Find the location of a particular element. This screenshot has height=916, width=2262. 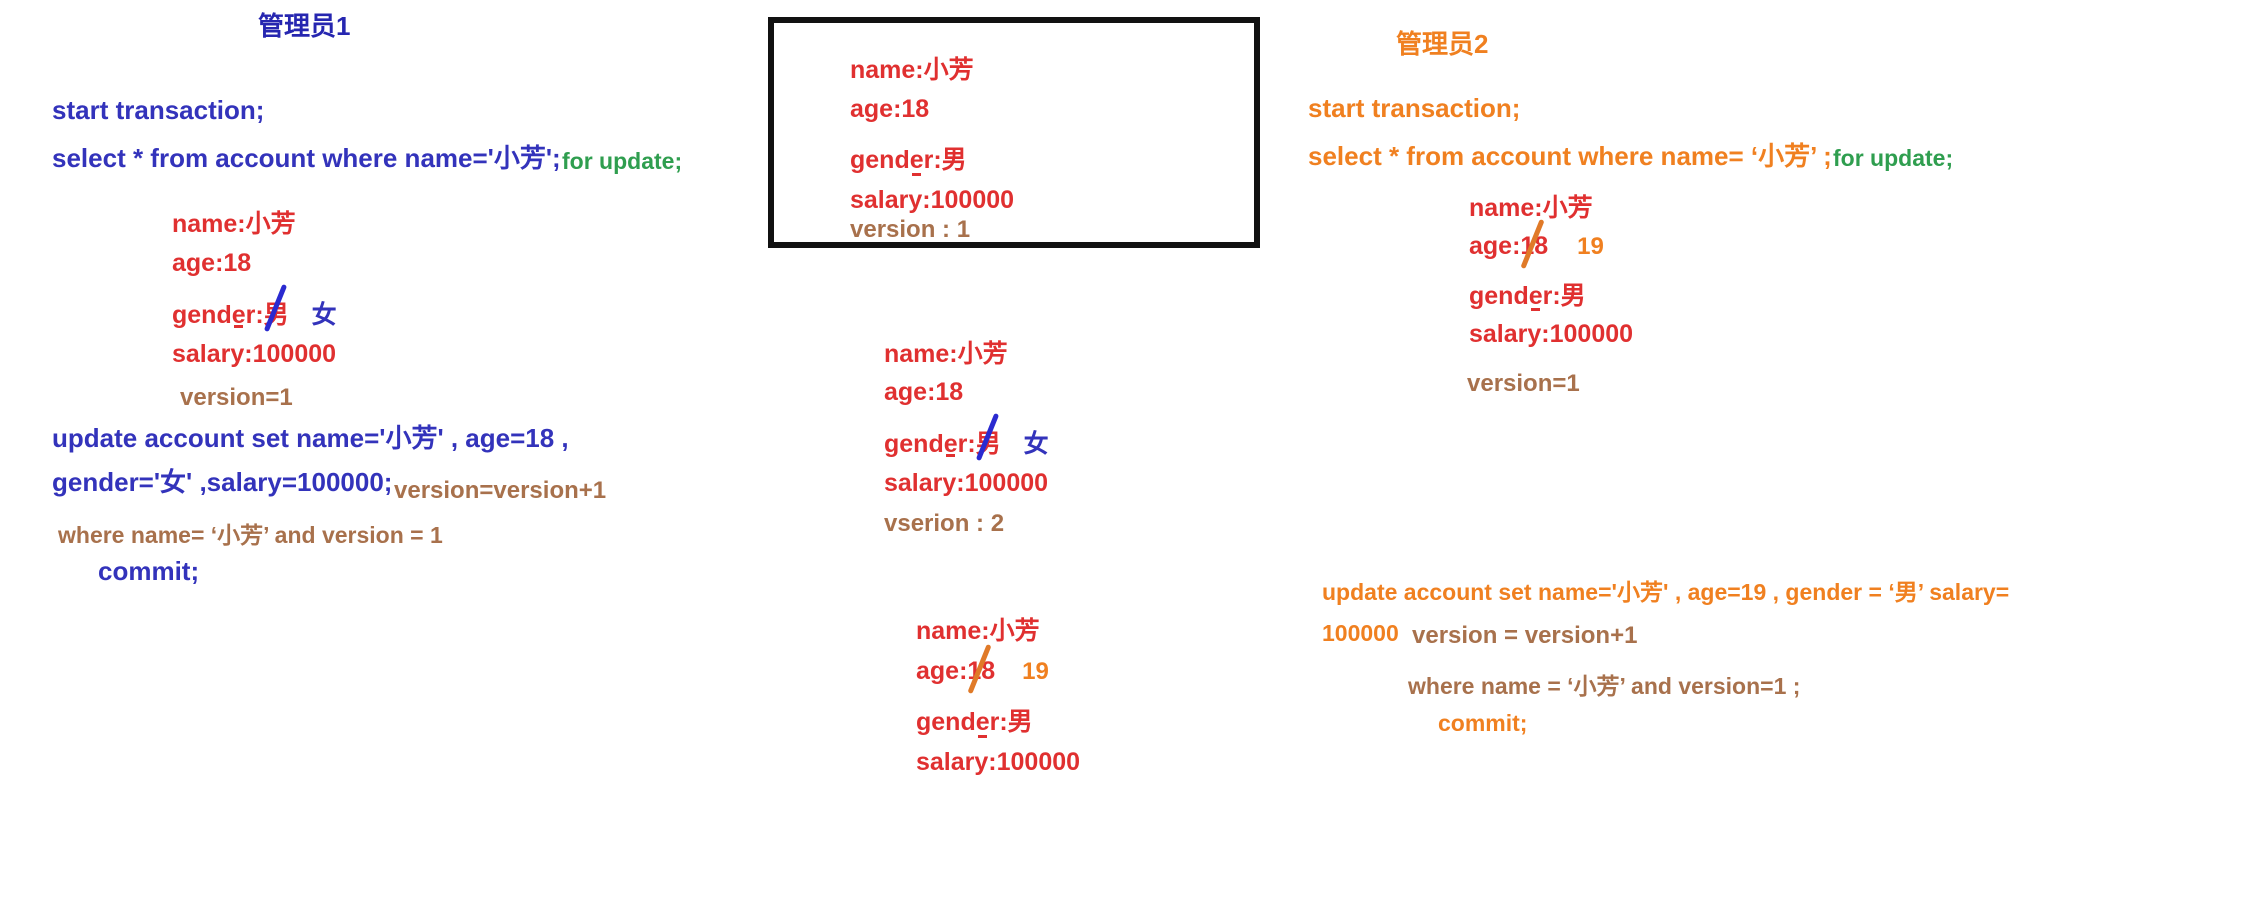

right-update-version-tail: version = version+1 is located at coordinates (1525, 635).